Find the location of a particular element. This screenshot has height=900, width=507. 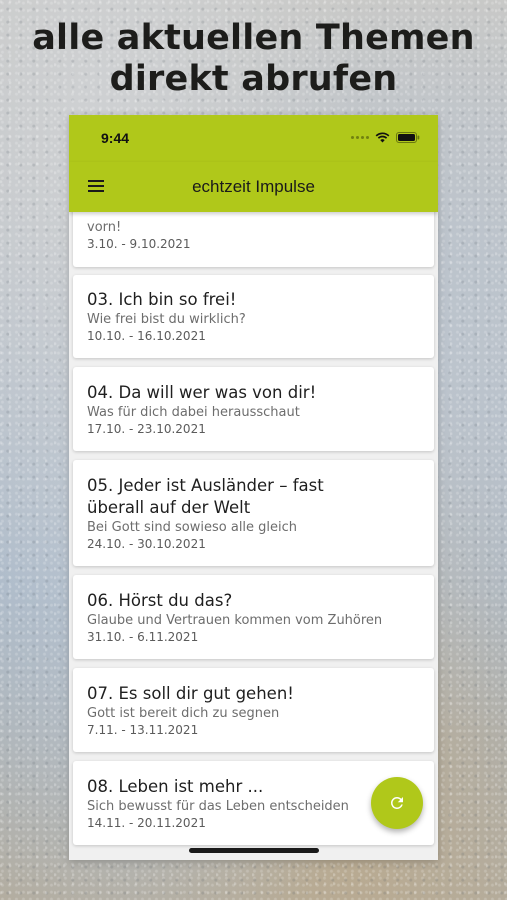

item-subtitle: Glaube und Vertrauen kommen vom Zuhören is located at coordinates (235, 620).